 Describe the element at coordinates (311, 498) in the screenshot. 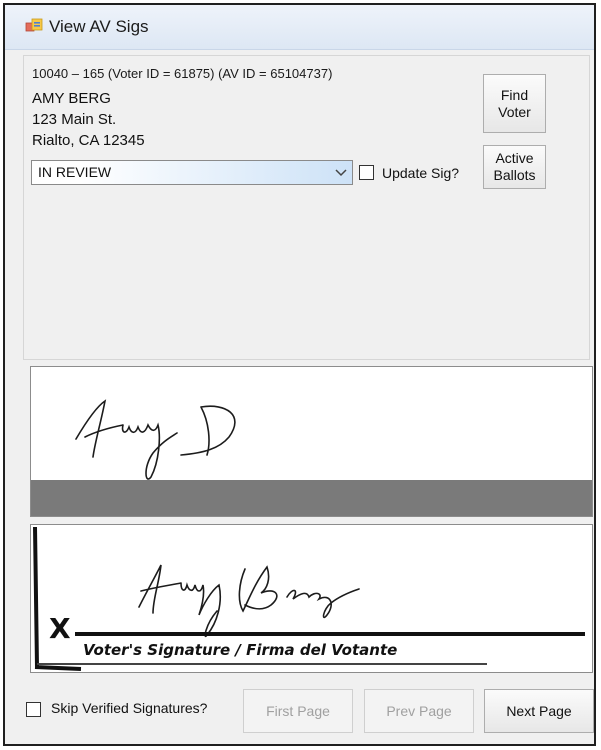

I see `signature-gray-band` at that location.